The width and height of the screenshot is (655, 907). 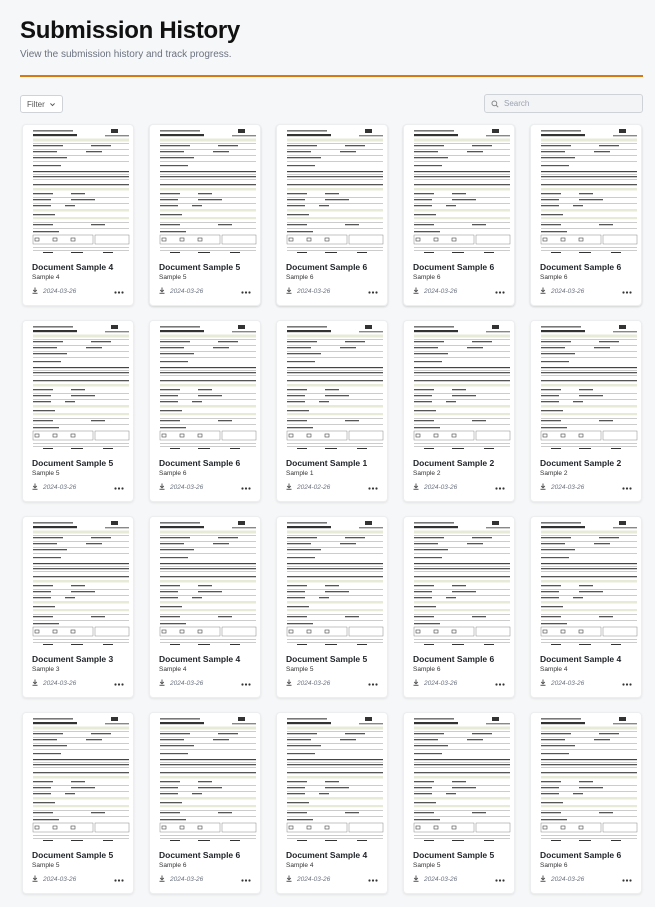 What do you see at coordinates (554, 473) in the screenshot?
I see `document-subtitle: Sample 2` at bounding box center [554, 473].